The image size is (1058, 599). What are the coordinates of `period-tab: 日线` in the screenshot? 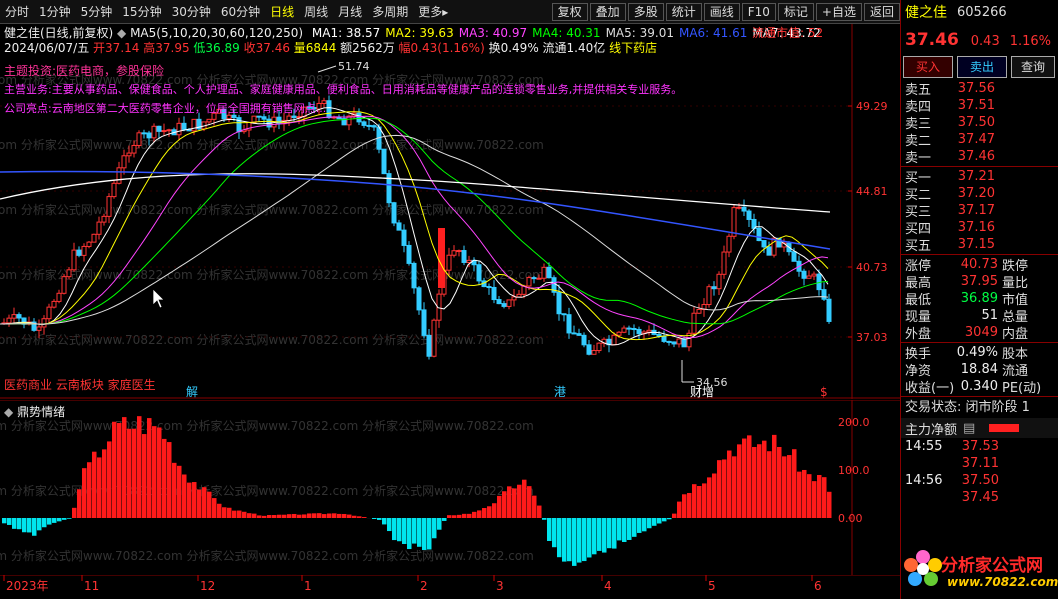 It's located at (282, 12).